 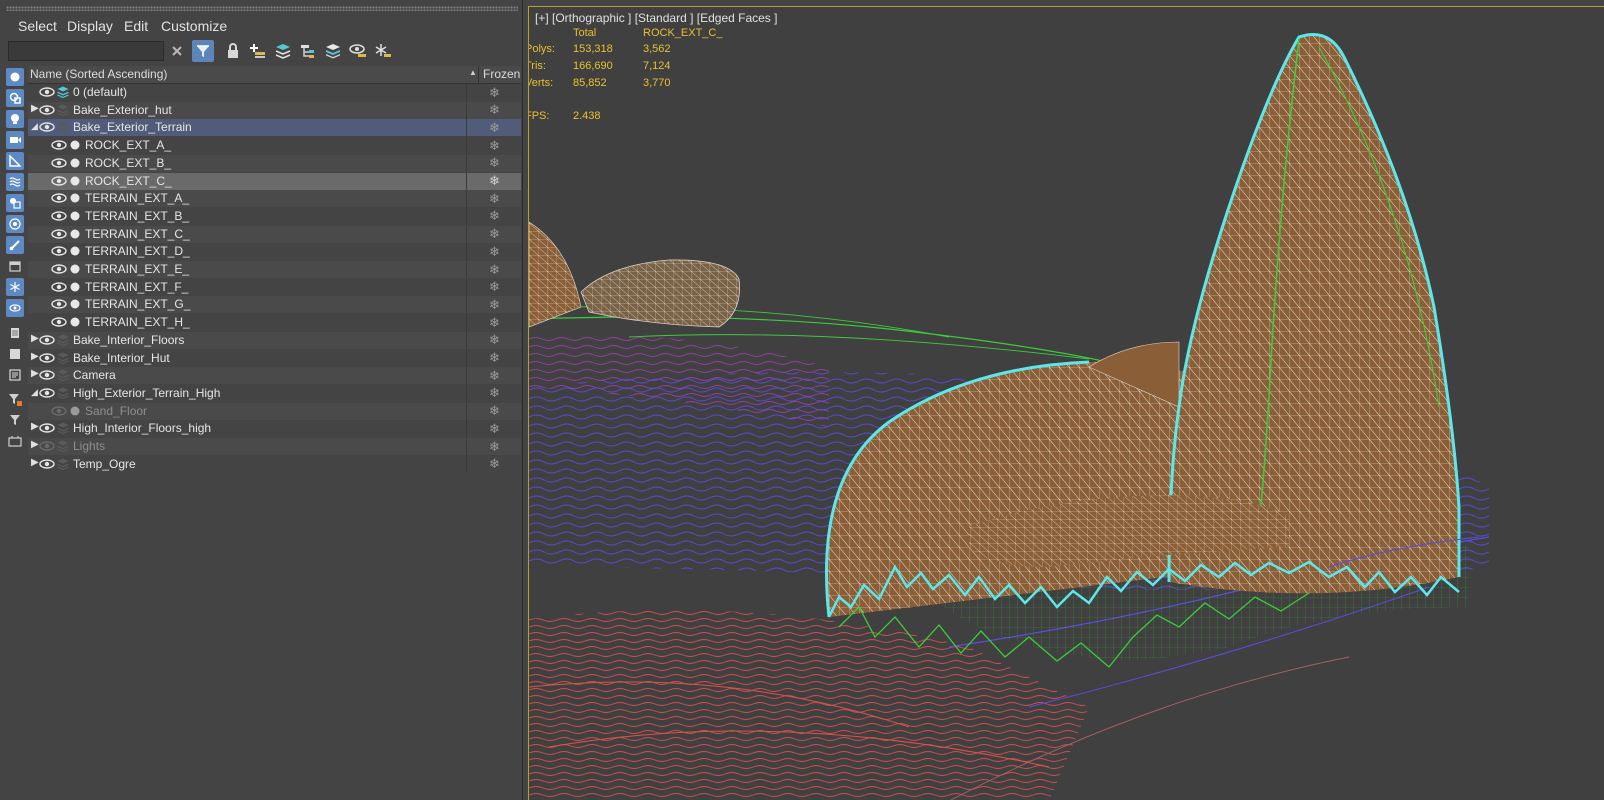 I want to click on display-containers-icon, so click(x=15, y=266).